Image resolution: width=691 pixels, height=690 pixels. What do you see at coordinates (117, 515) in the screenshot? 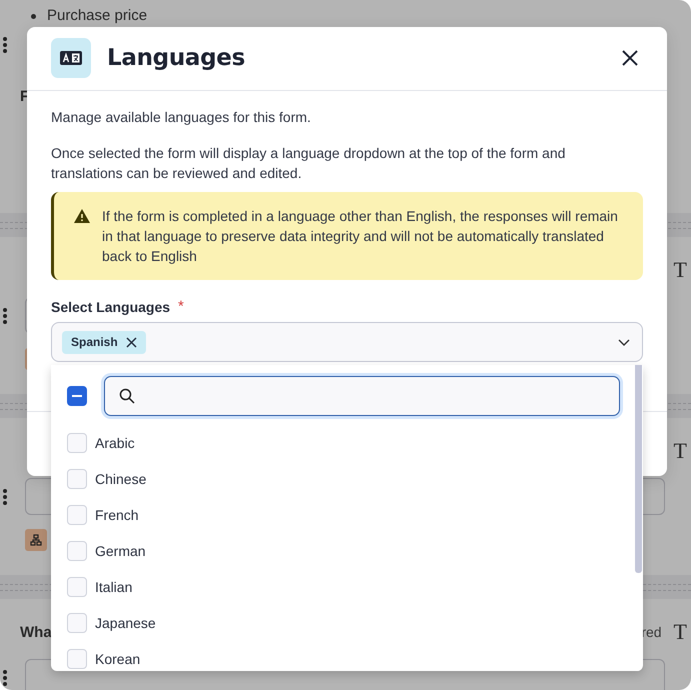
I see `language-option: French` at bounding box center [117, 515].